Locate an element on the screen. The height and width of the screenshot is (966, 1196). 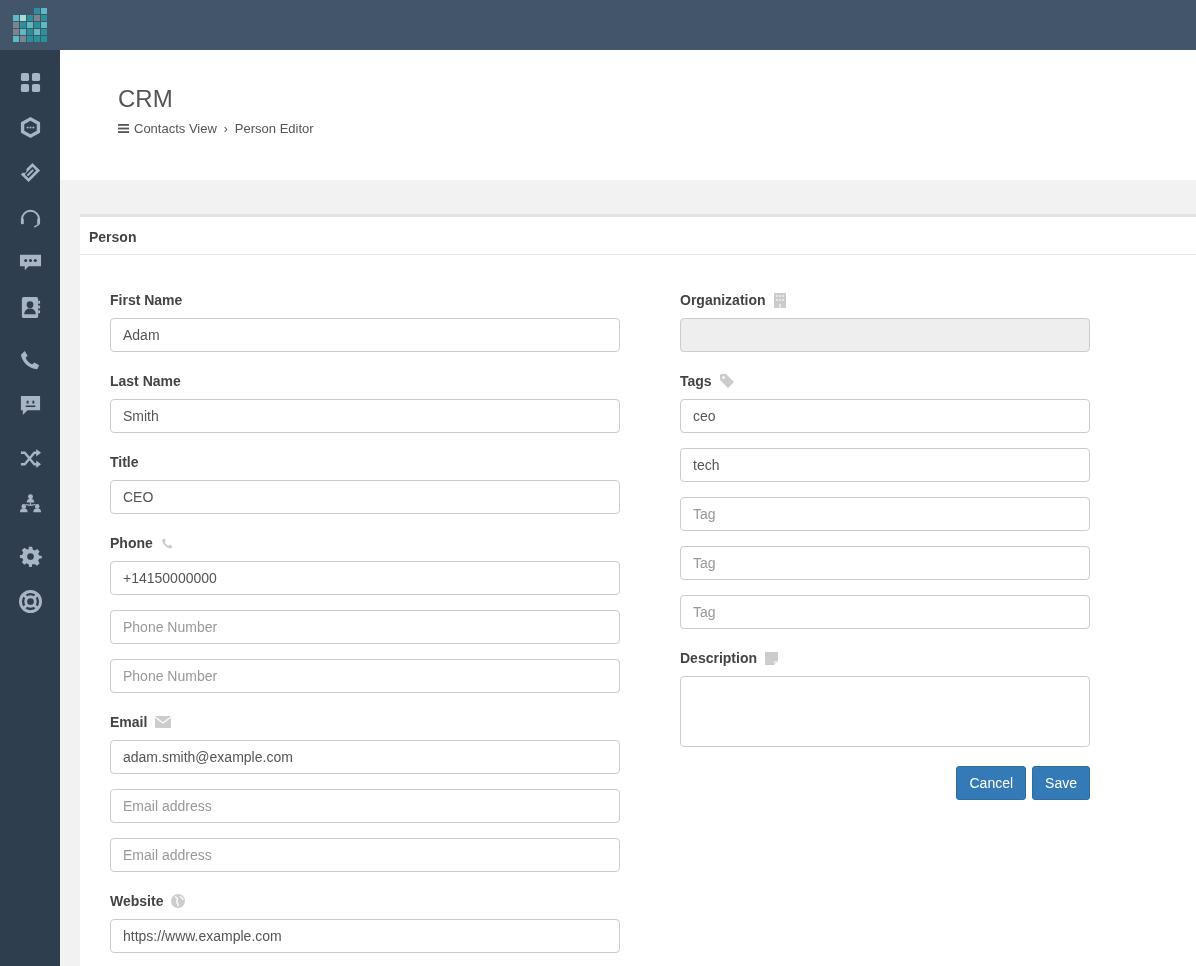
input-field: Smith is located at coordinates (365, 416).